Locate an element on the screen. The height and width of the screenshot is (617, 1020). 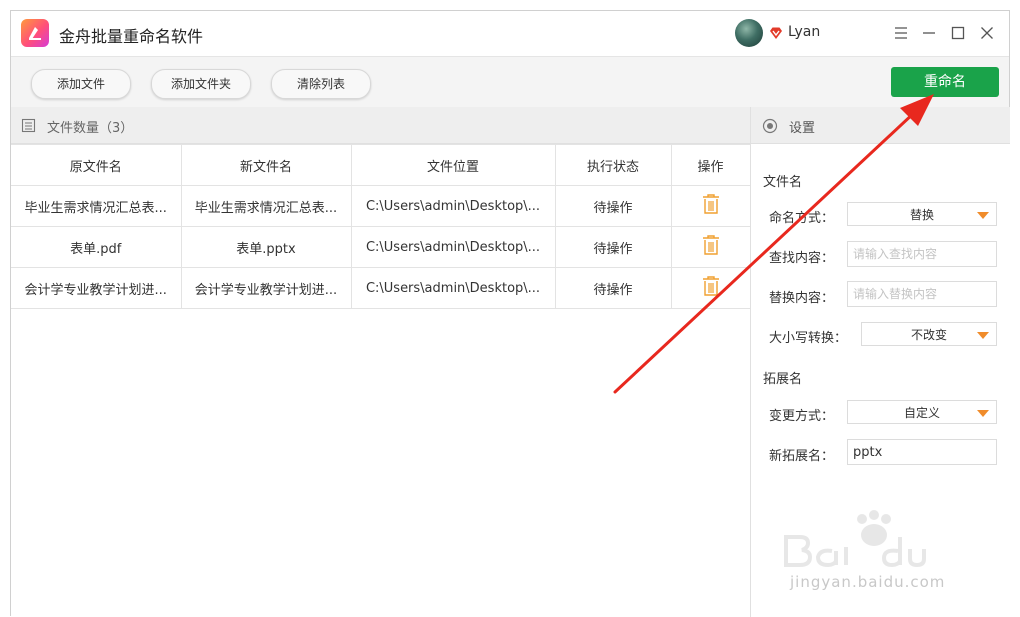
new-extension-label: 新拓展名： is located at coordinates (802, 456).